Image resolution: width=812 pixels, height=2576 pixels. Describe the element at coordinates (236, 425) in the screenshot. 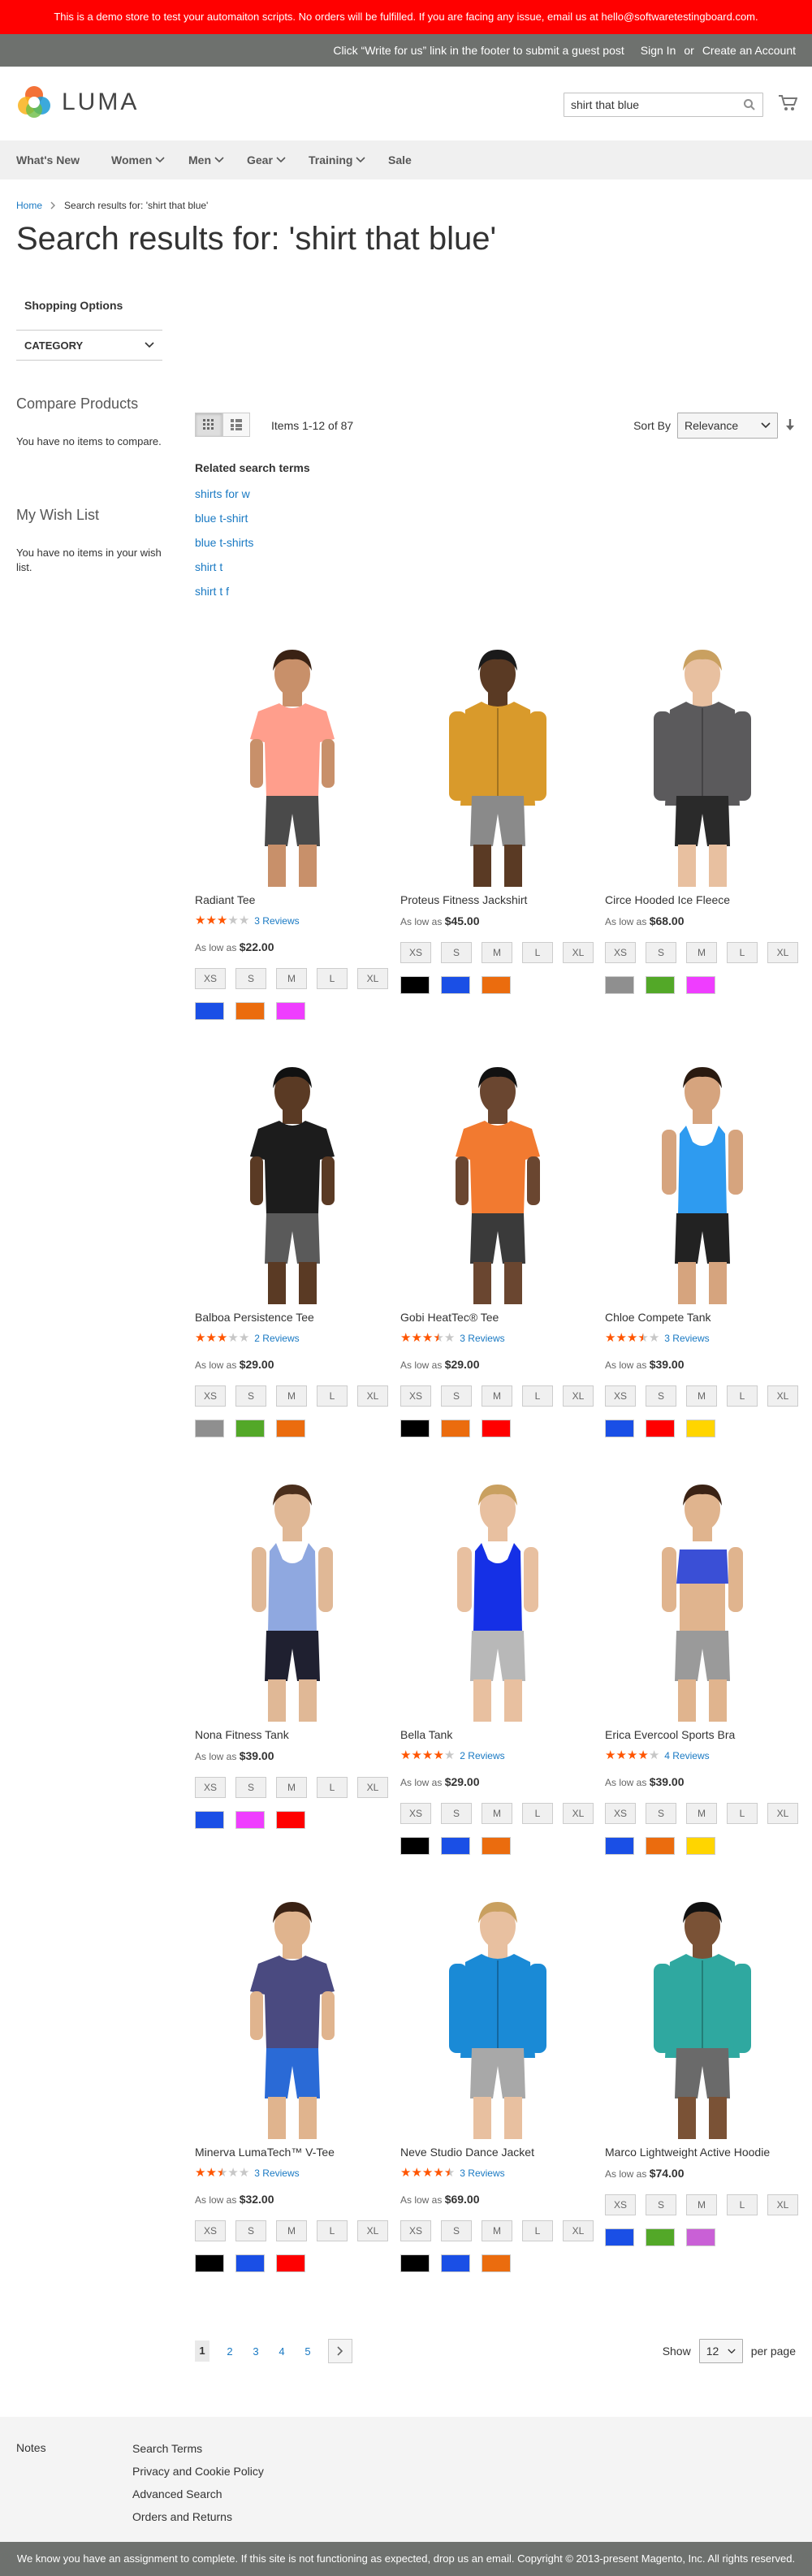

I see `list-view-button` at that location.